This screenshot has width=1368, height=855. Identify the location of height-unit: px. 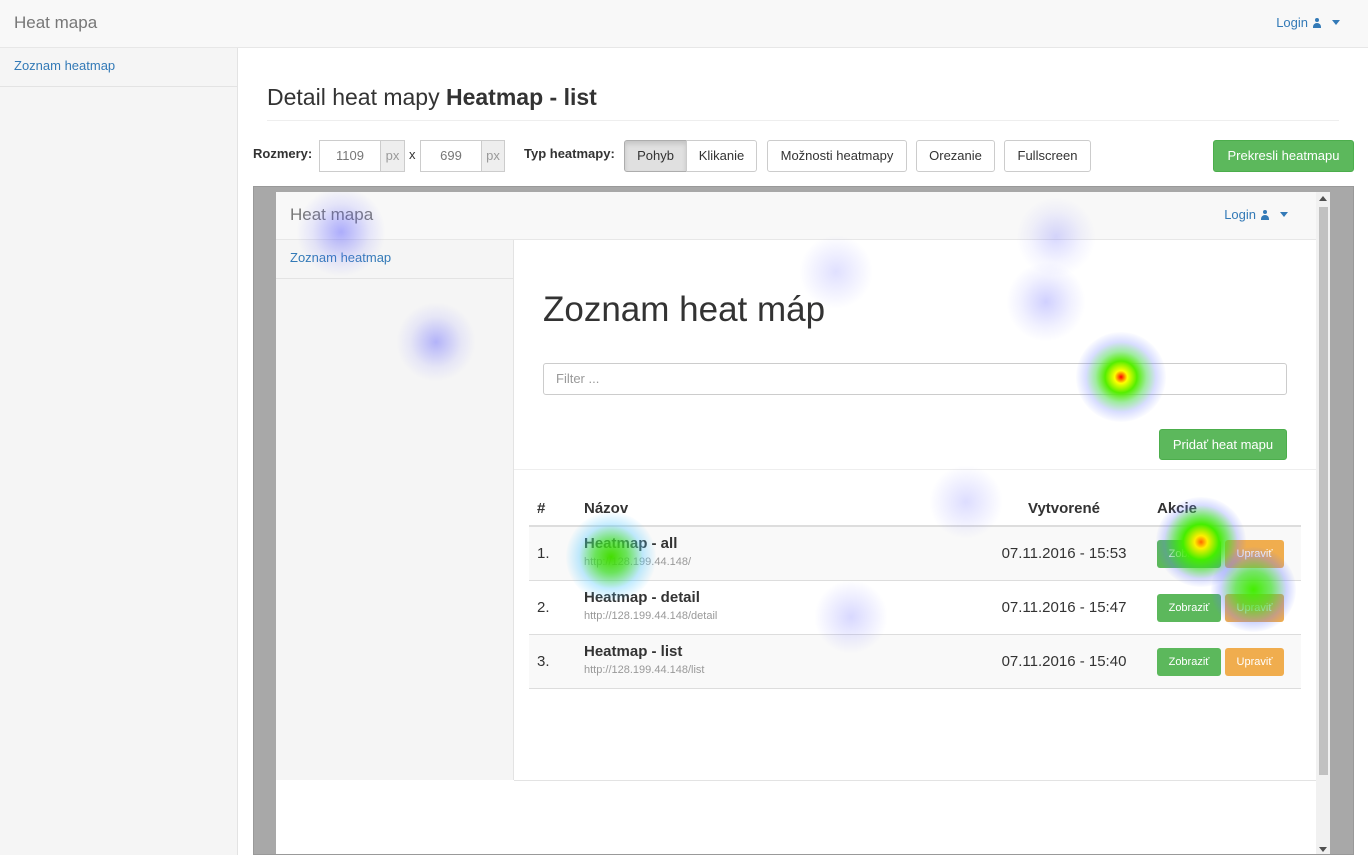
(493, 156).